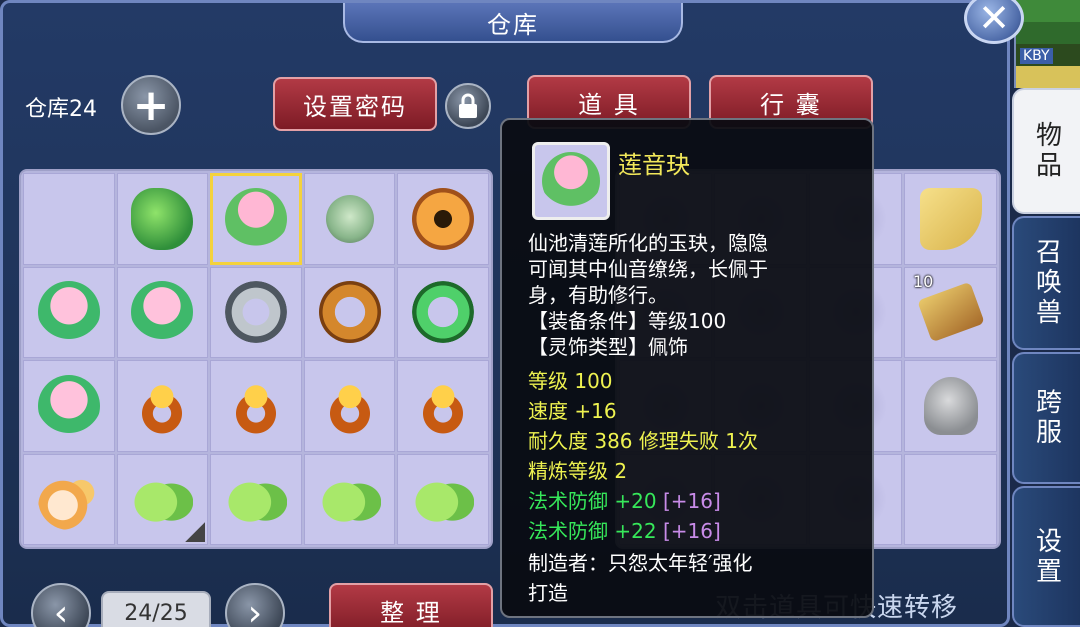 This screenshot has height=627, width=1080. Describe the element at coordinates (648, 243) in the screenshot. I see `tooltip-desc-line: 仙池清莲所化的玉玦，隐隐` at that location.